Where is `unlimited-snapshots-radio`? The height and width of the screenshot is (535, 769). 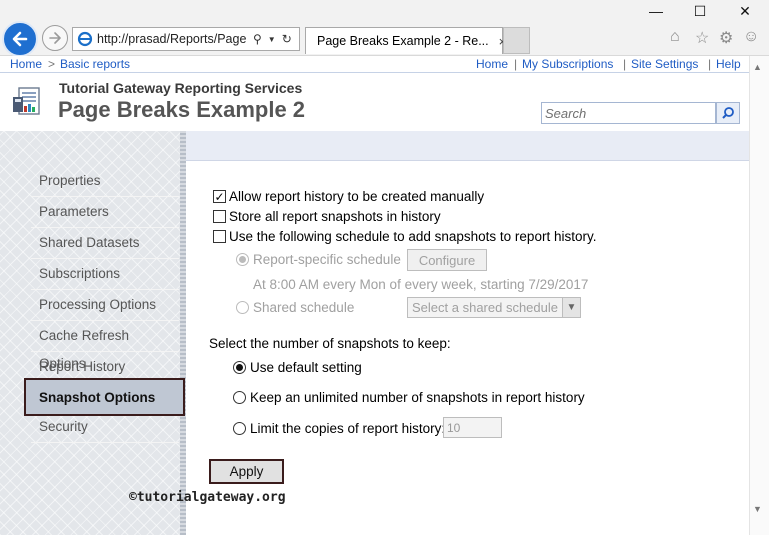 unlimited-snapshots-radio is located at coordinates (239, 397).